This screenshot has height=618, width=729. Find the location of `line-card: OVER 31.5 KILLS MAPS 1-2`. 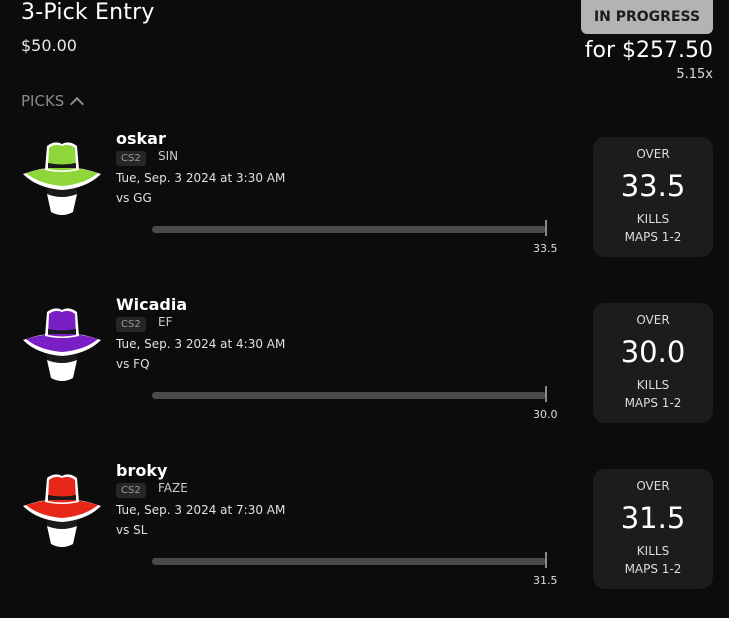

line-card: OVER 31.5 KILLS MAPS 1-2 is located at coordinates (653, 529).